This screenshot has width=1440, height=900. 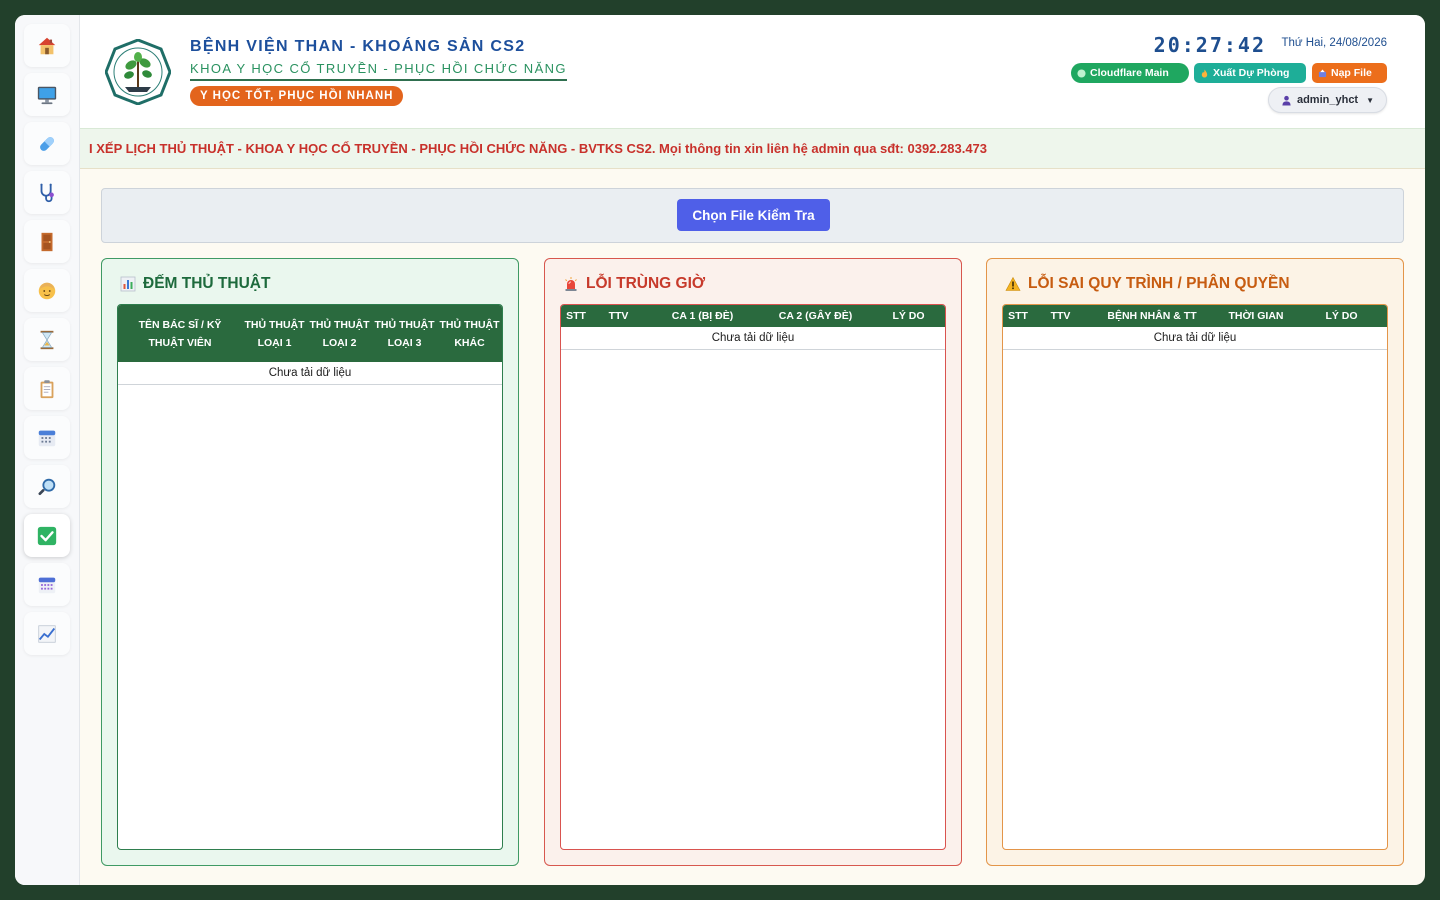 I want to click on cloudflare-main-button: Cloudflare Main, so click(x=1130, y=73).